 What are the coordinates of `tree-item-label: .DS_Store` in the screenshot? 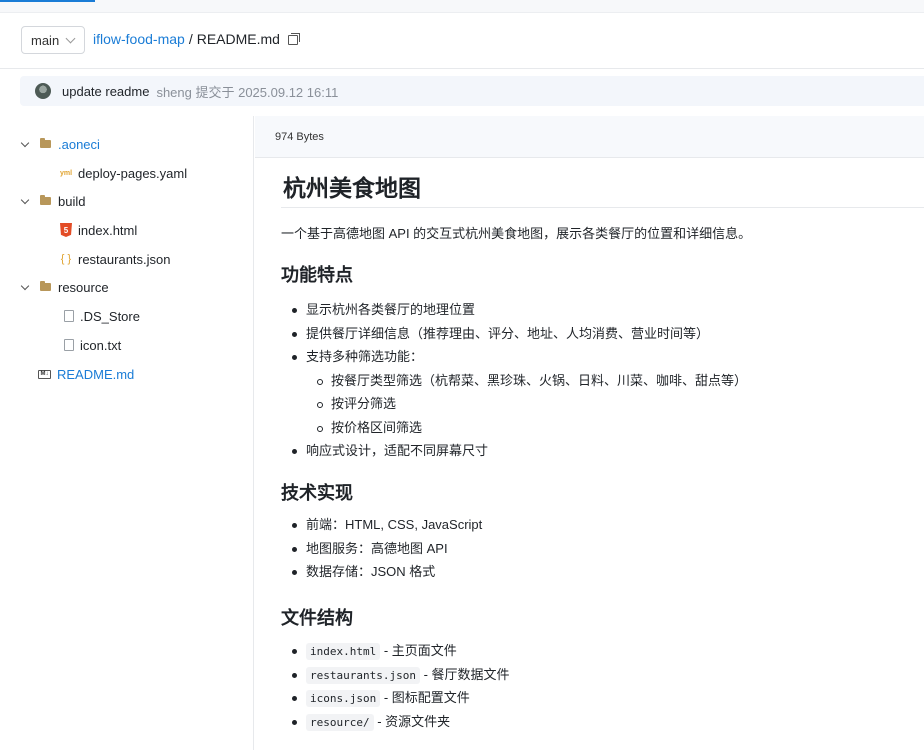 It's located at (110, 316).